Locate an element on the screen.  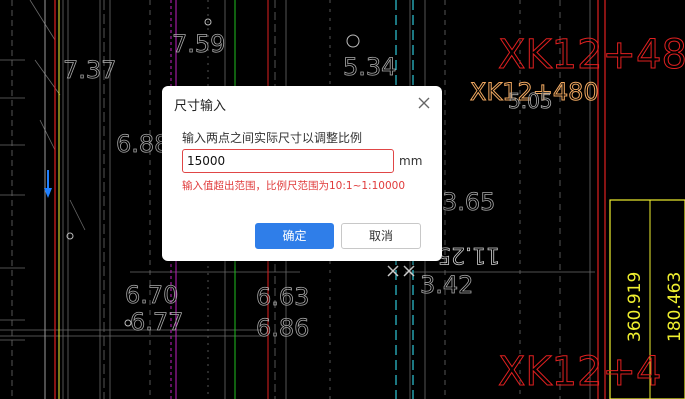
dialog-title: 尺寸输入 is located at coordinates (200, 106).